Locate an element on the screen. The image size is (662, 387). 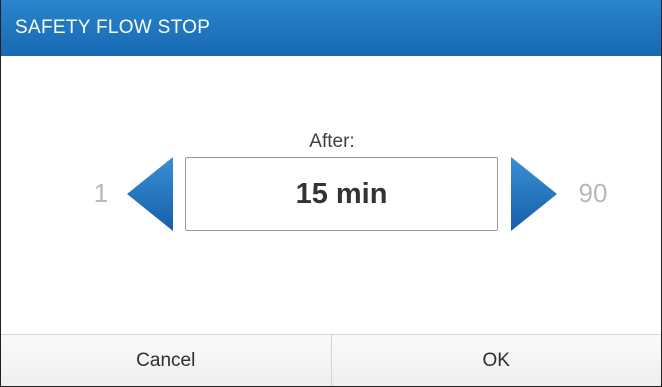
dialog-footer: Cancel OK is located at coordinates (331, 360).